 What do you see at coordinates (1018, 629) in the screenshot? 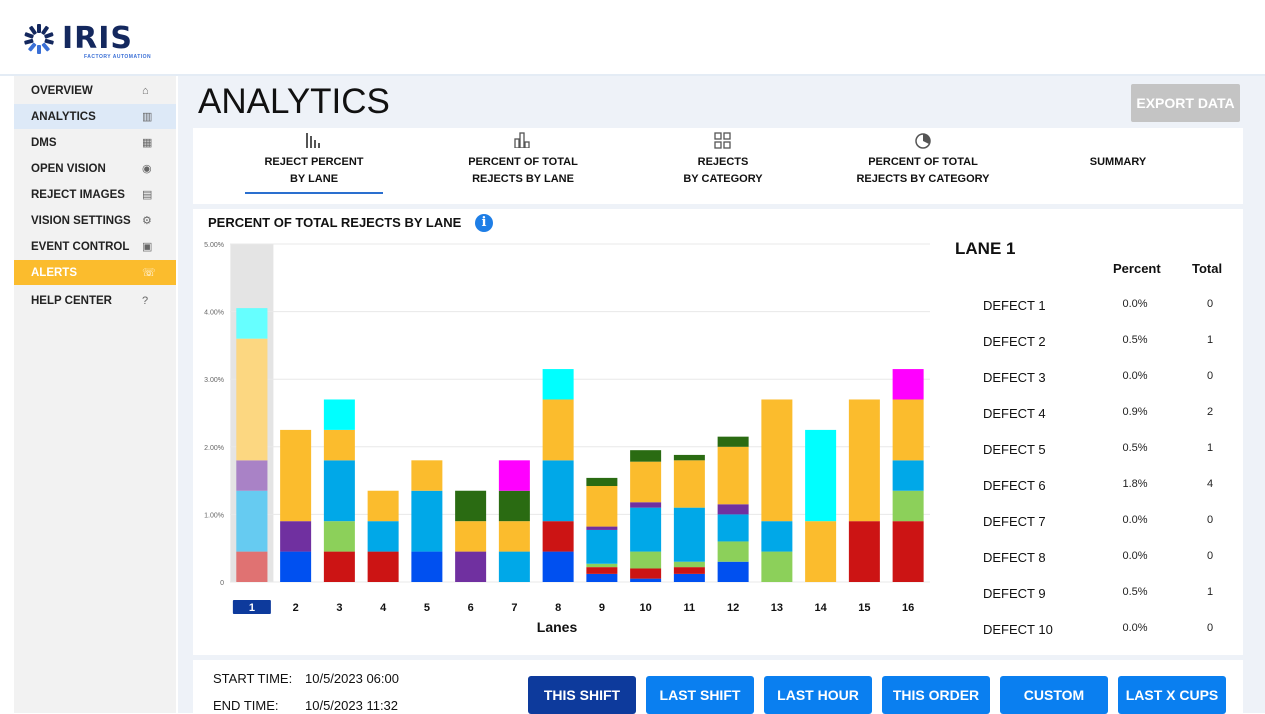
I see `defect-name: DEFECT 10` at bounding box center [1018, 629].